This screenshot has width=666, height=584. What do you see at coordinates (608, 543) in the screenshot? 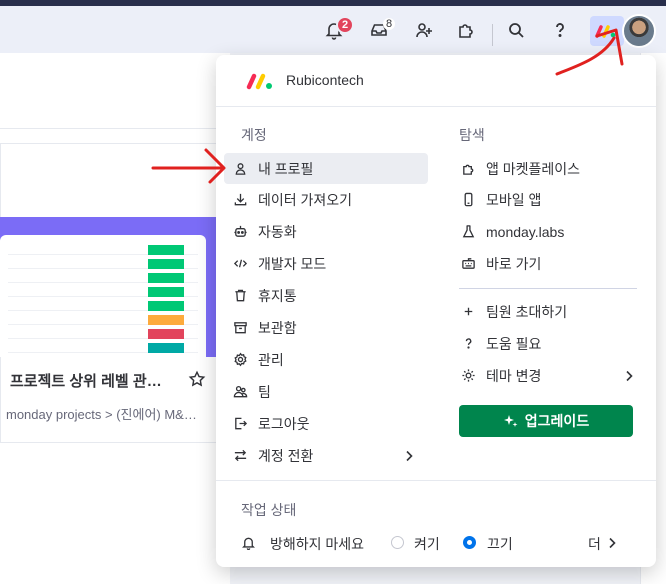
I see `more-status-button: 더` at bounding box center [608, 543].